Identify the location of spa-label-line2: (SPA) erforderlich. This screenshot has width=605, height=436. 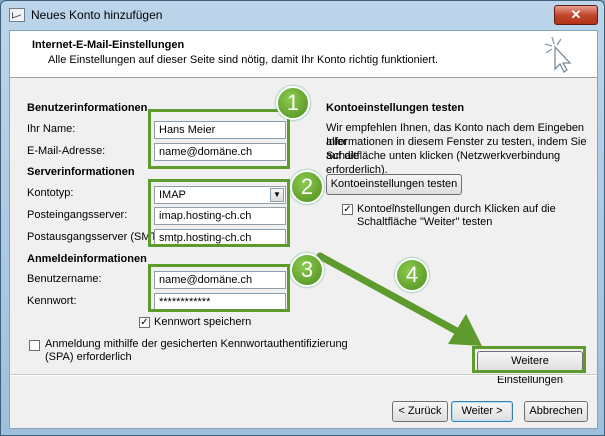
(88, 357).